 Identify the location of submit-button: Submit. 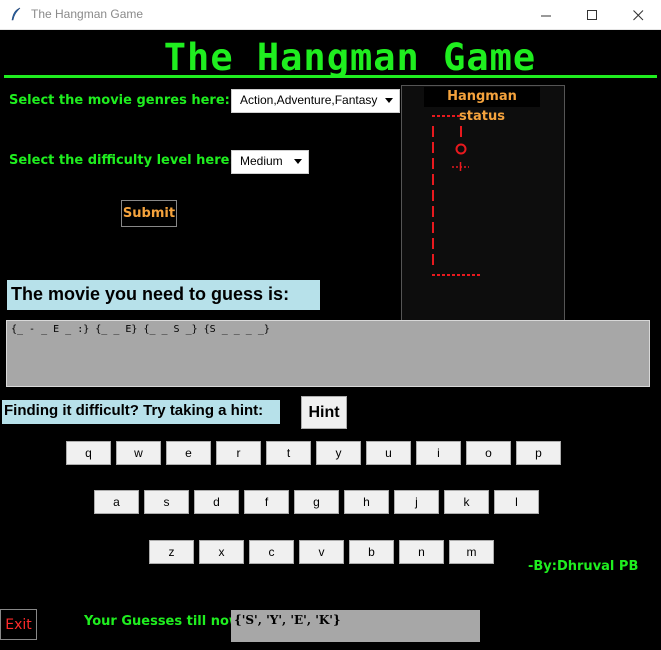
(149, 213).